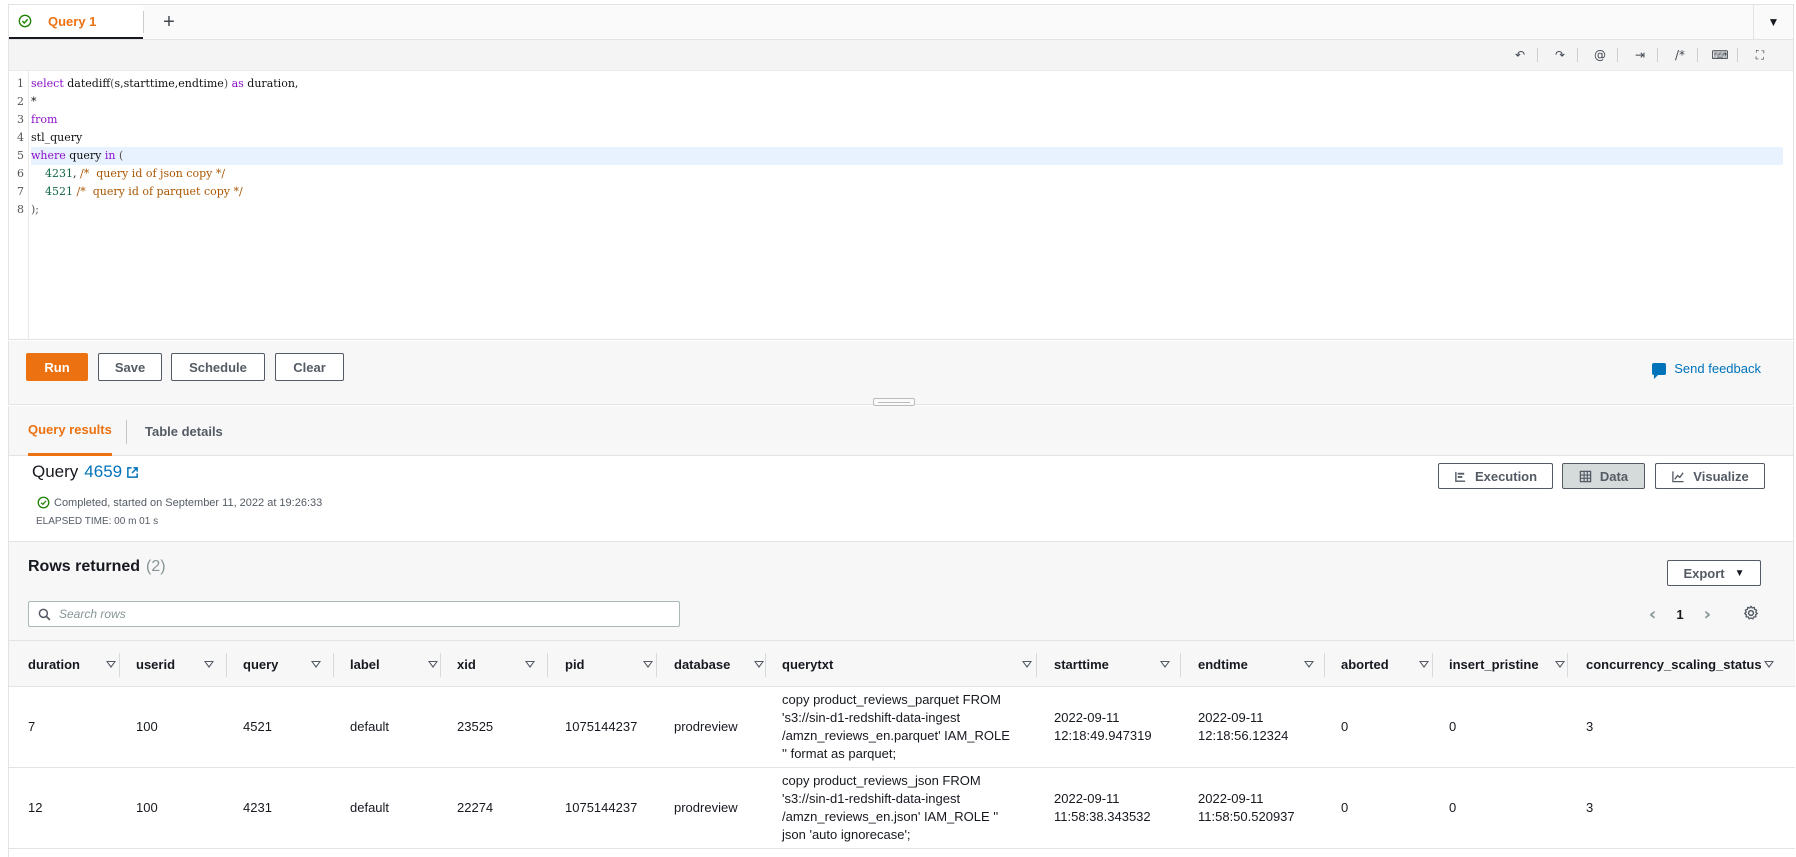 The width and height of the screenshot is (1796, 857). What do you see at coordinates (1640, 55) in the screenshot?
I see `indent-icon: ⇥` at bounding box center [1640, 55].